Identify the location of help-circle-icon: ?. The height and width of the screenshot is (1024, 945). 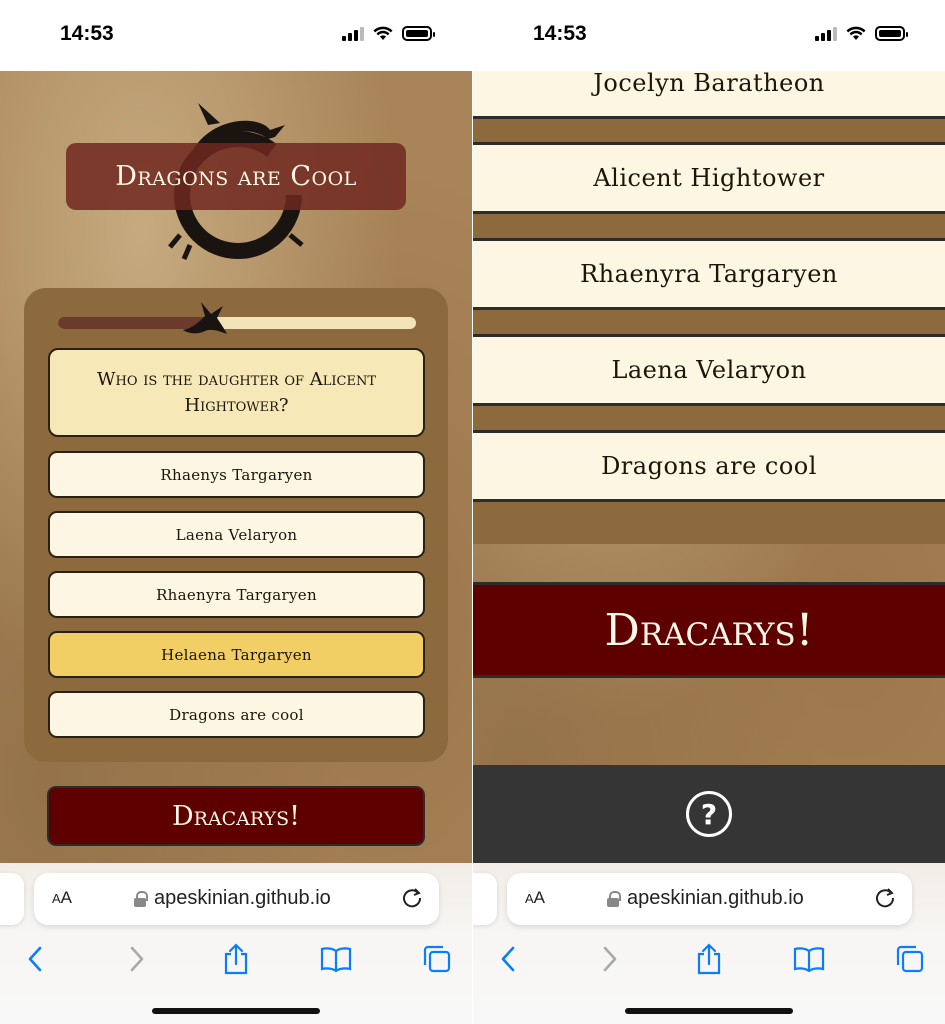
(709, 814).